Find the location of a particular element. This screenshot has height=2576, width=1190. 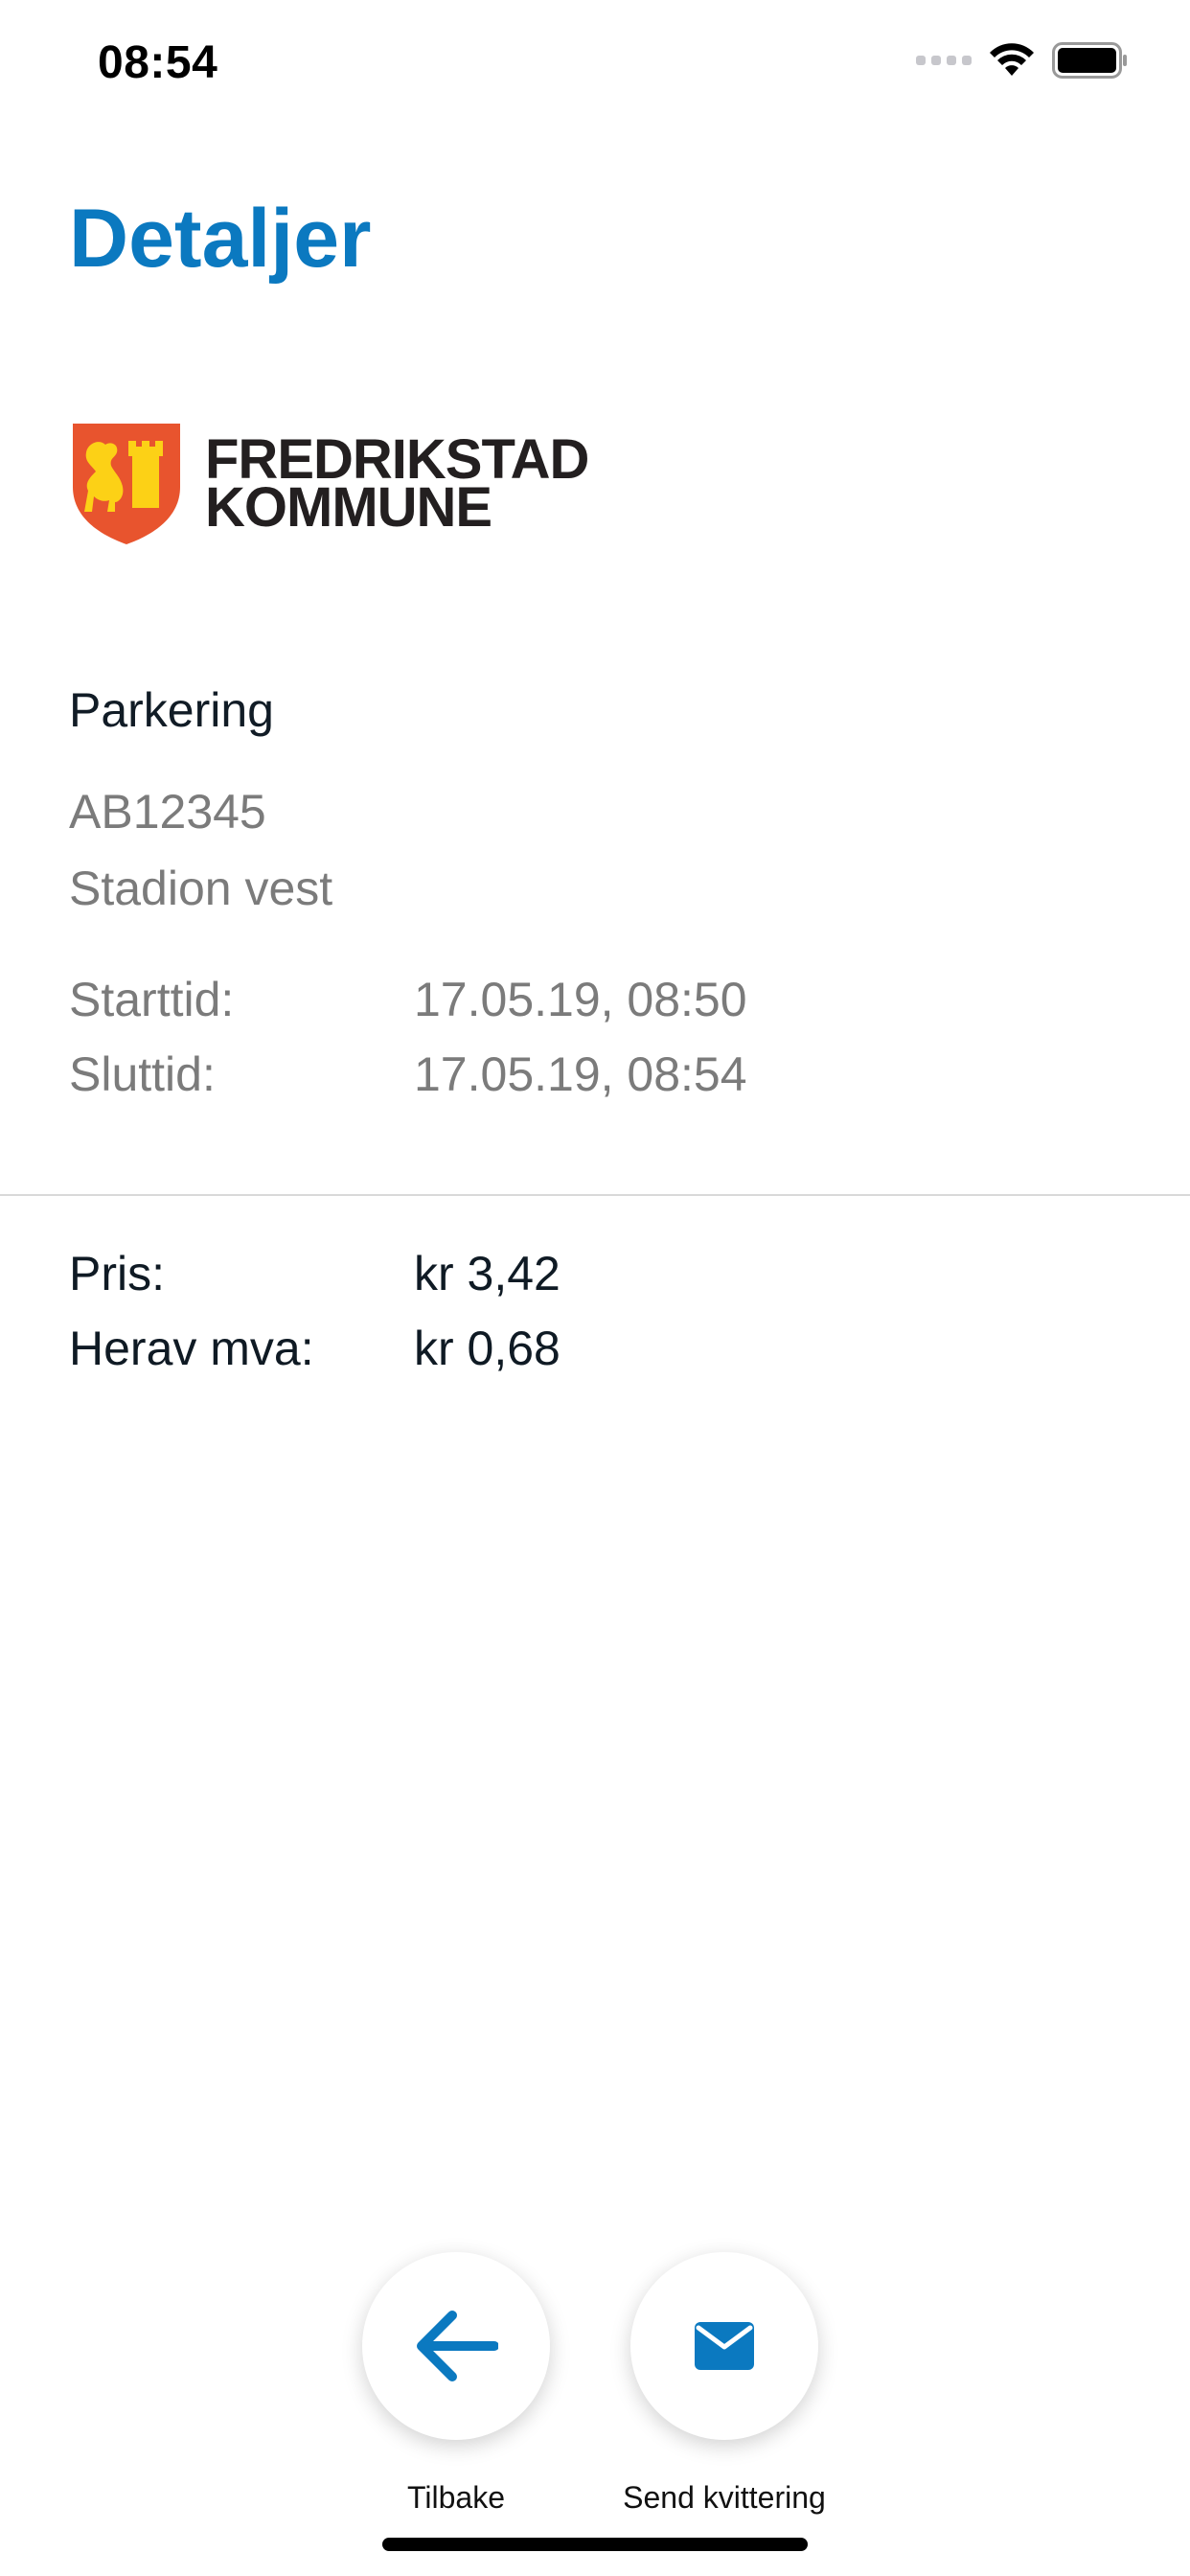

license-plate: AB12345 is located at coordinates (167, 812).